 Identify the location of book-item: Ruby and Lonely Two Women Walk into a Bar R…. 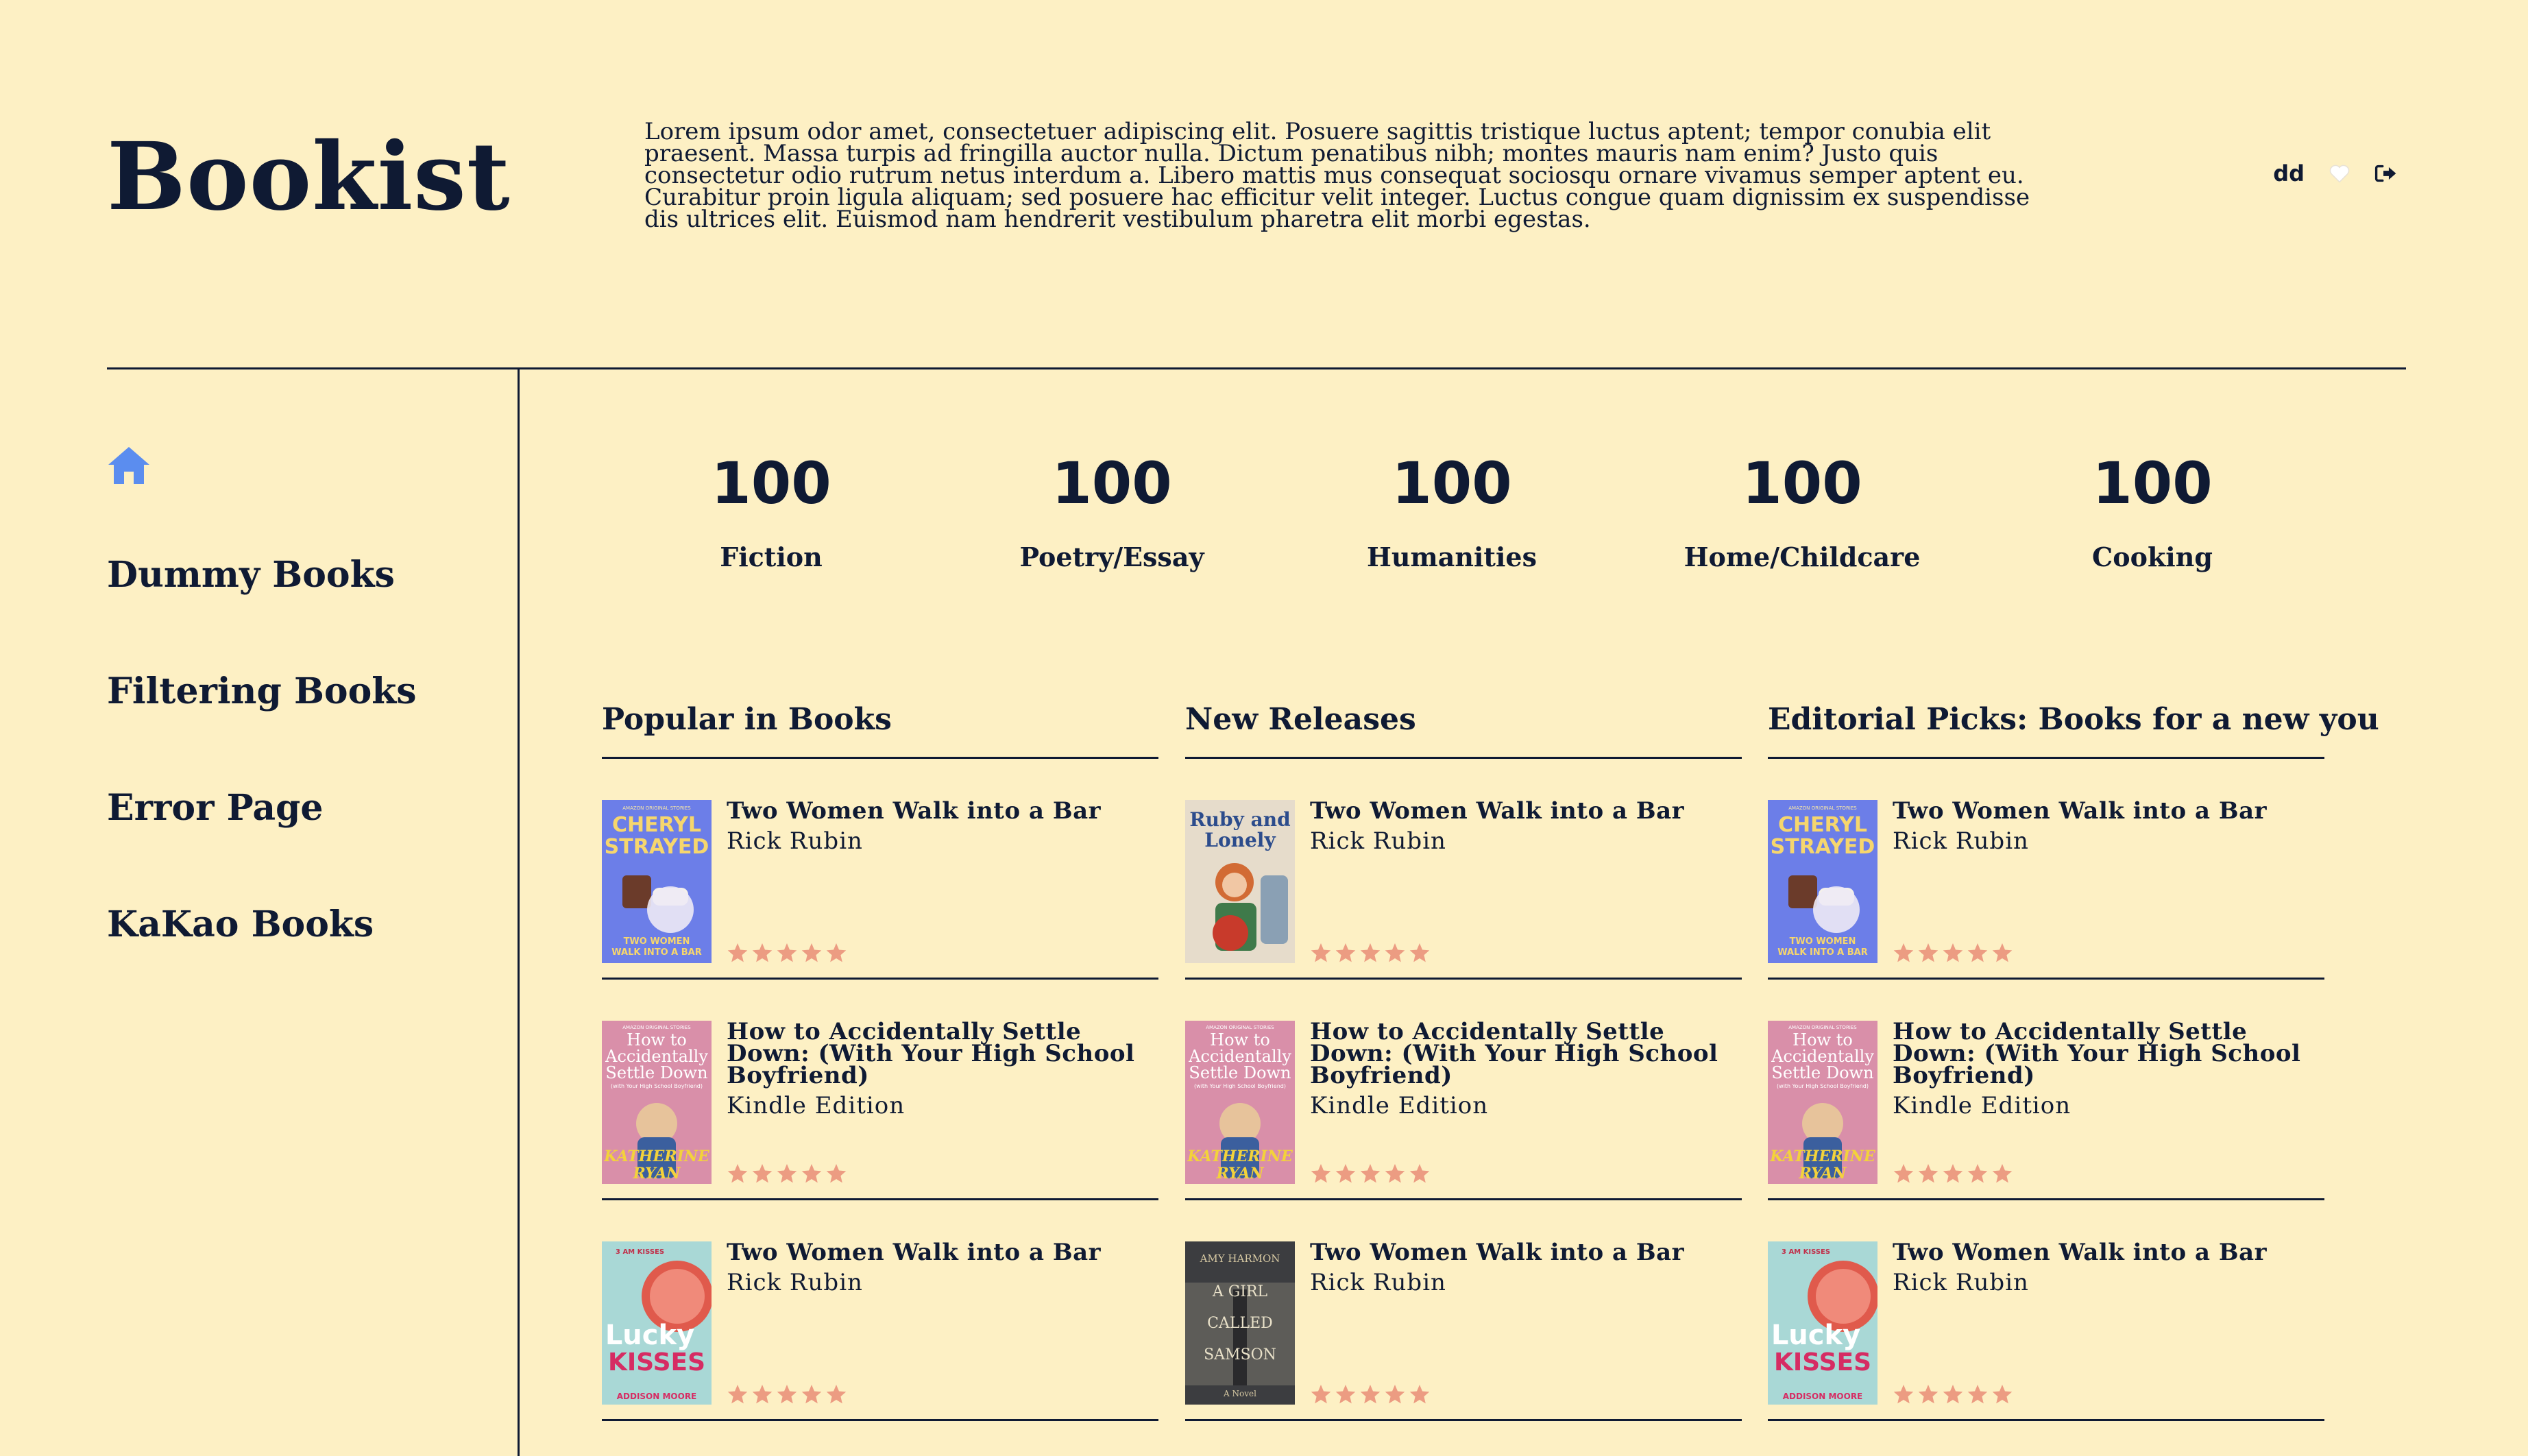
(1464, 870).